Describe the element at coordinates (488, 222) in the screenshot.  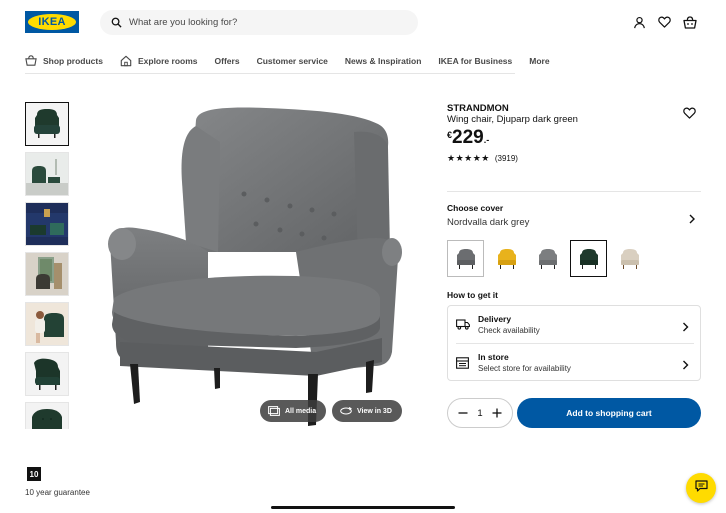
I see `selected-cover: Nordvalla dark grey` at that location.